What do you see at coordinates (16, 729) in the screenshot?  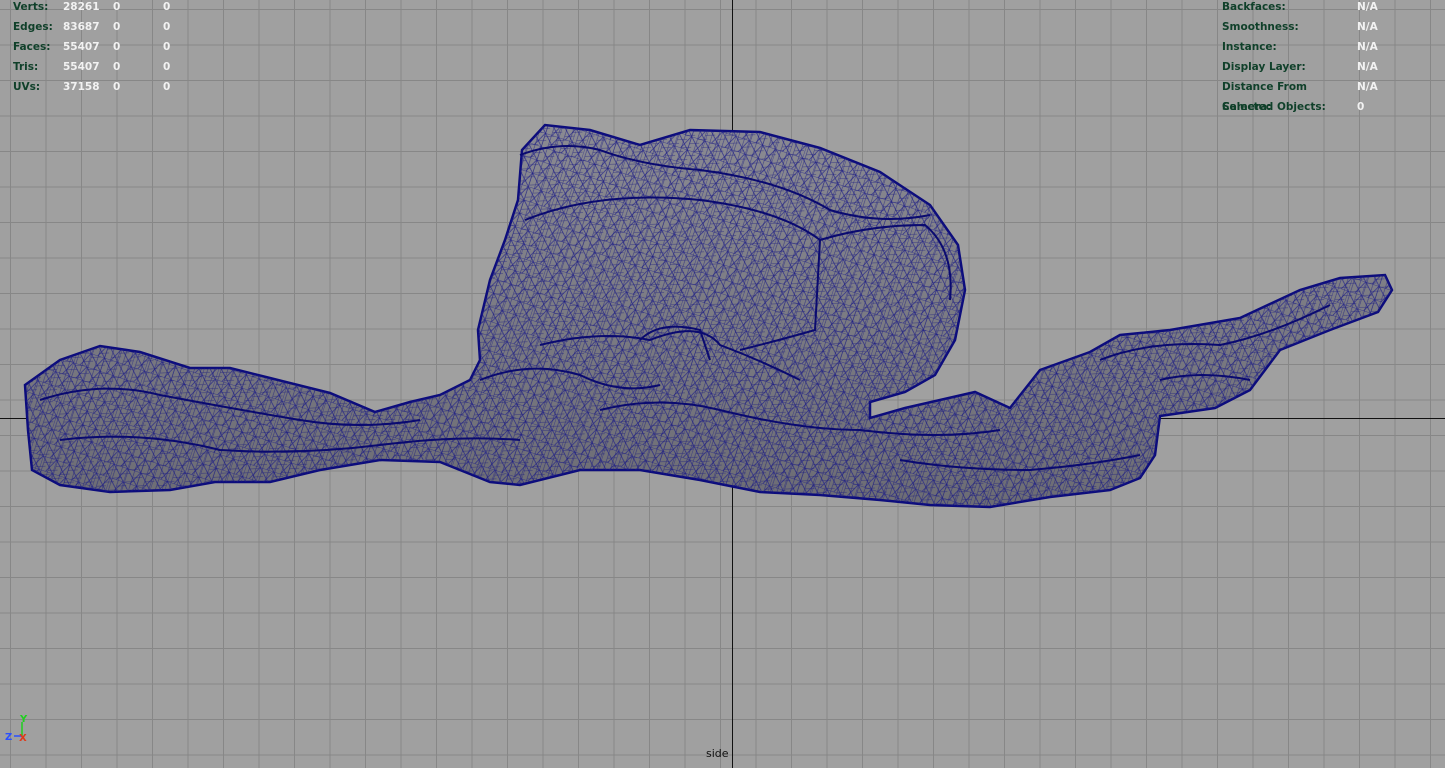 I see `axis-gizmo-icon: Y Z X` at bounding box center [16, 729].